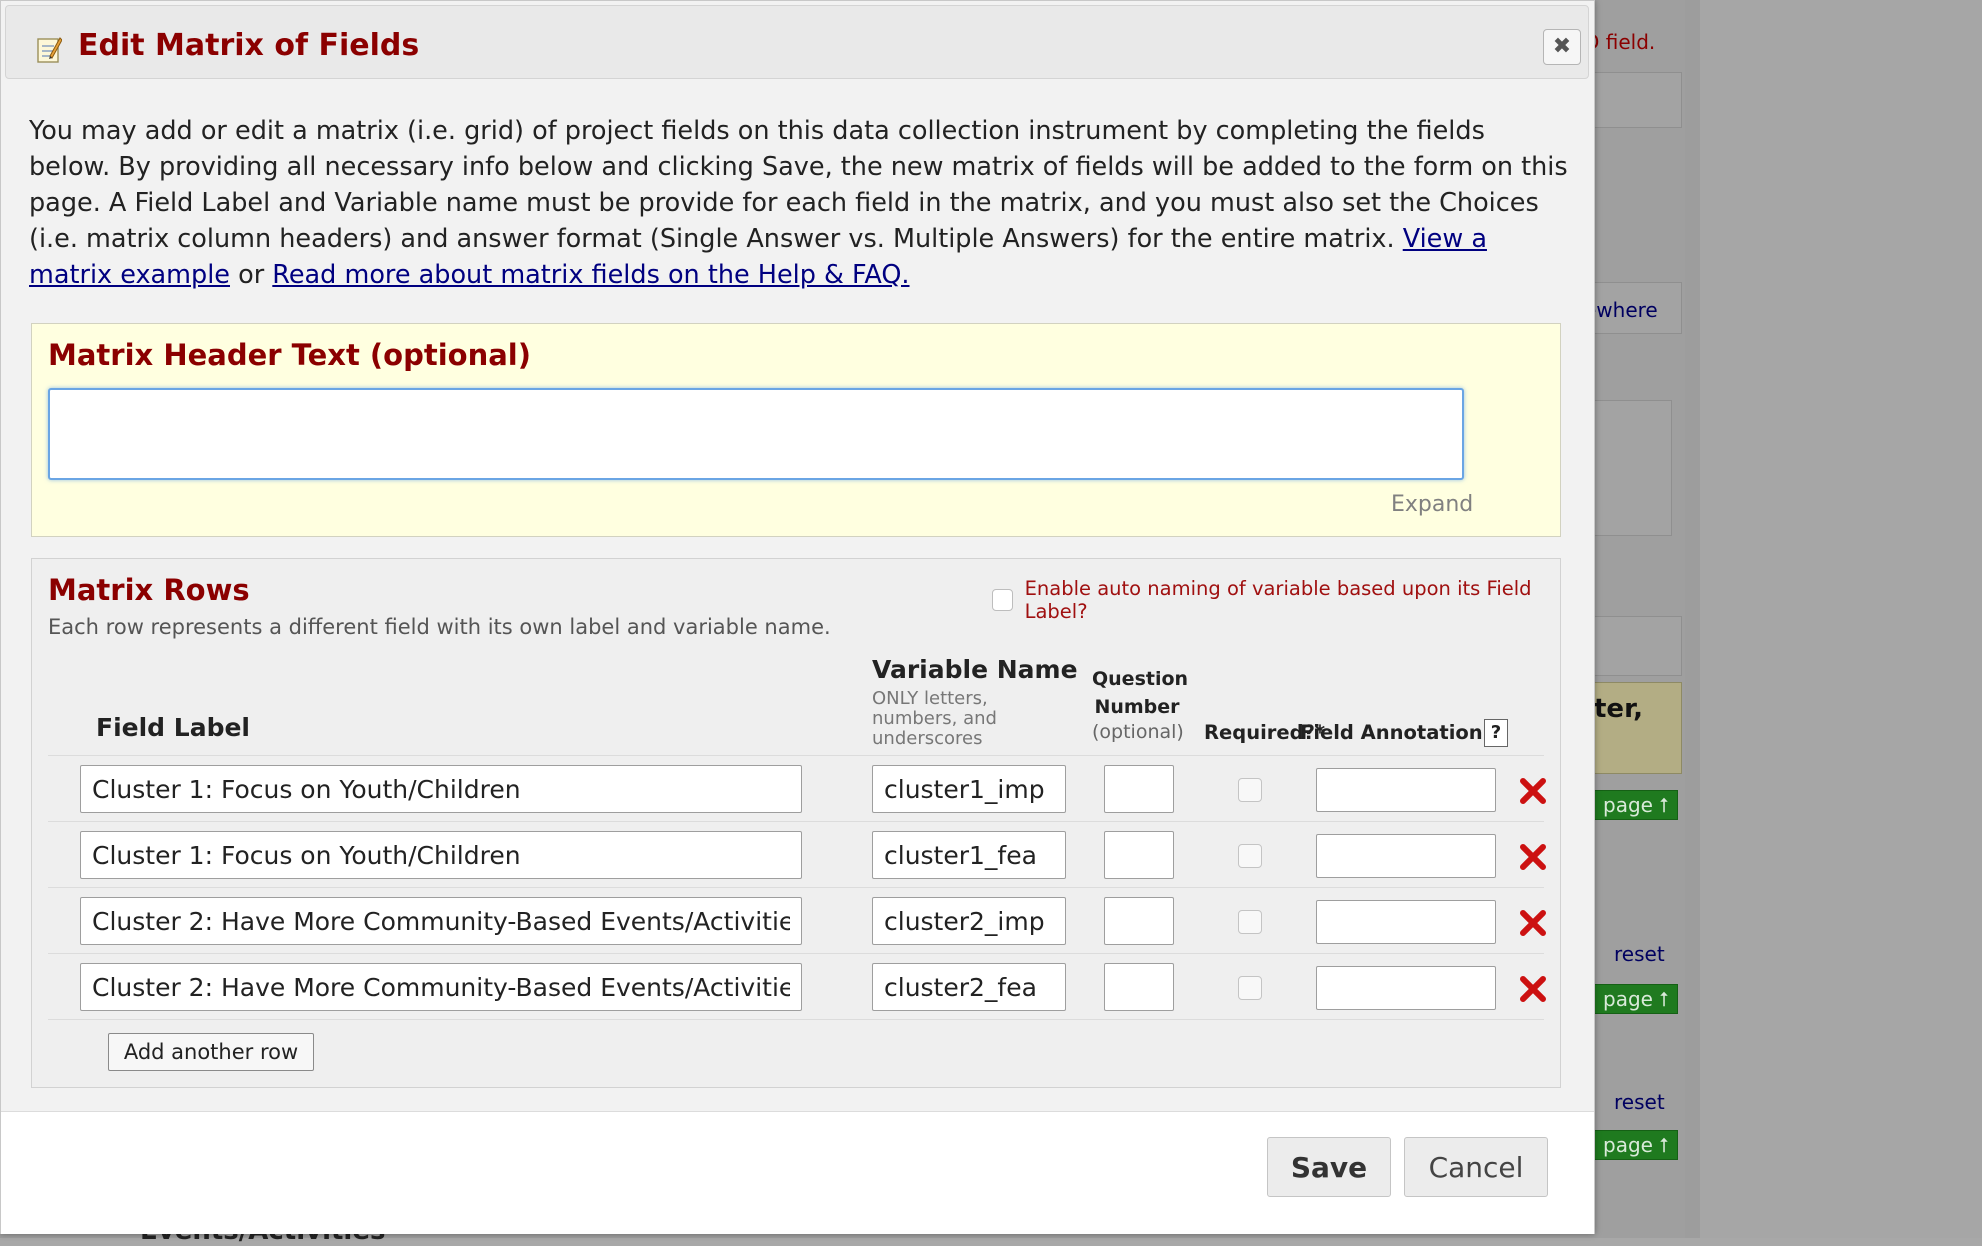  What do you see at coordinates (1476, 1167) in the screenshot?
I see `cancel-button: Cancel` at bounding box center [1476, 1167].